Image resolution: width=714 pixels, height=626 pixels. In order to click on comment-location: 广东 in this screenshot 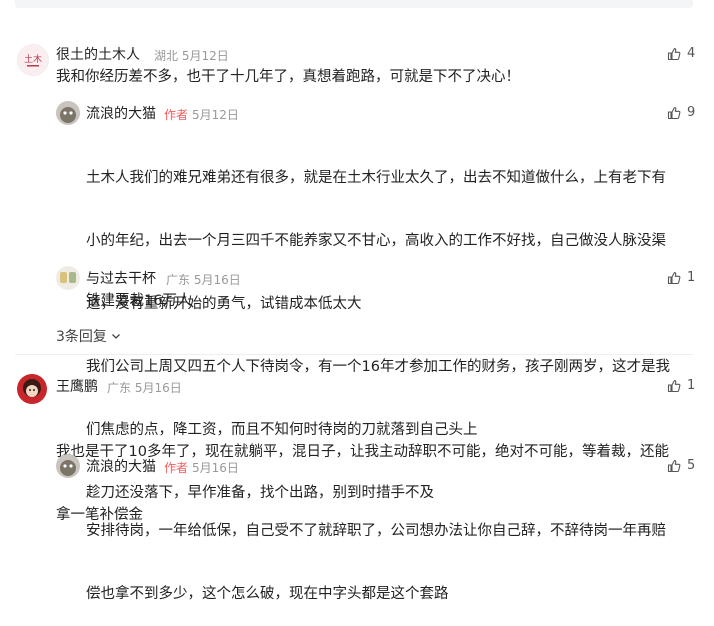, I will do `click(119, 388)`.